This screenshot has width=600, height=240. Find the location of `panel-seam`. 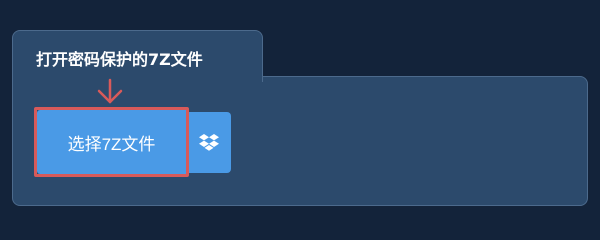

panel-seam is located at coordinates (137, 77).